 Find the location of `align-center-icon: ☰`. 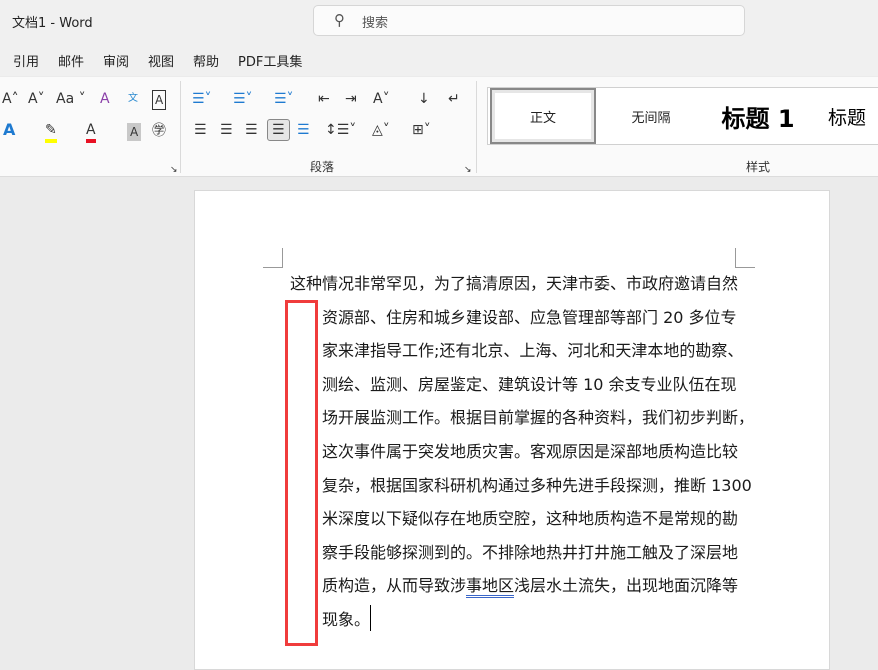

align-center-icon: ☰ is located at coordinates (226, 130).